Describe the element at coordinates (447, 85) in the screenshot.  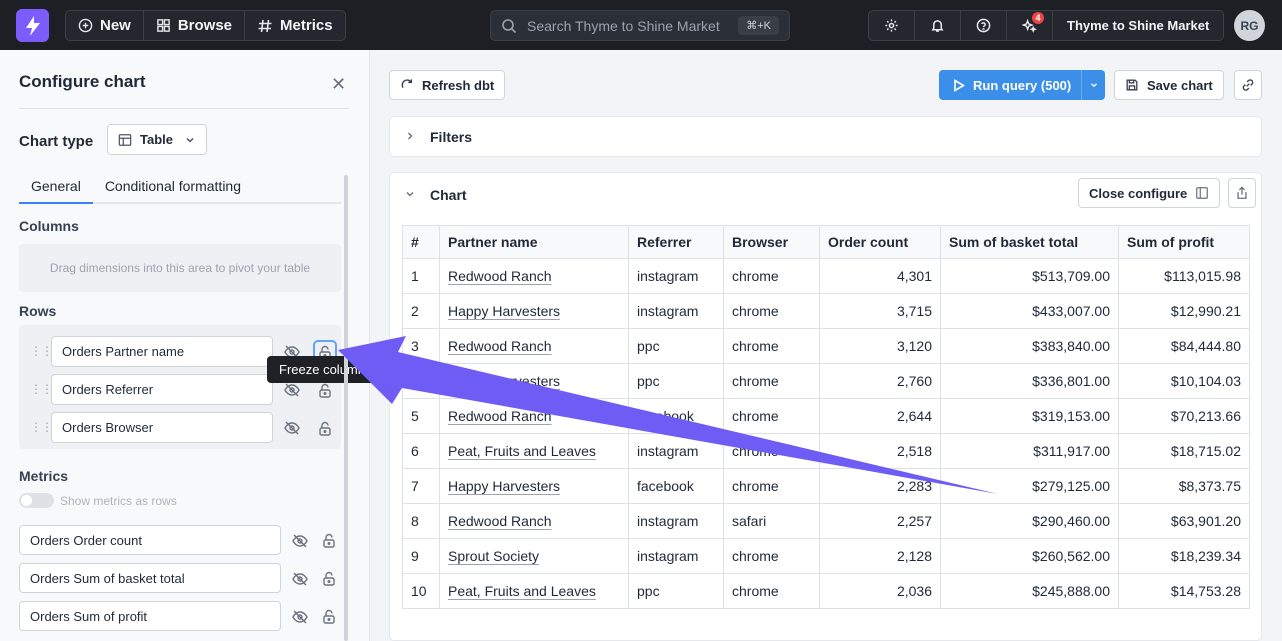
I see `refresh-dbt-button: Refresh dbt` at that location.